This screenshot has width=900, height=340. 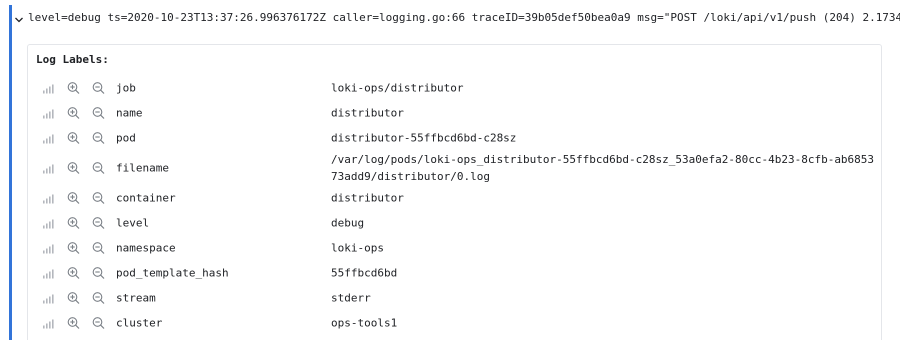 What do you see at coordinates (364, 322) in the screenshot?
I see `label-value: ops-tools1` at bounding box center [364, 322].